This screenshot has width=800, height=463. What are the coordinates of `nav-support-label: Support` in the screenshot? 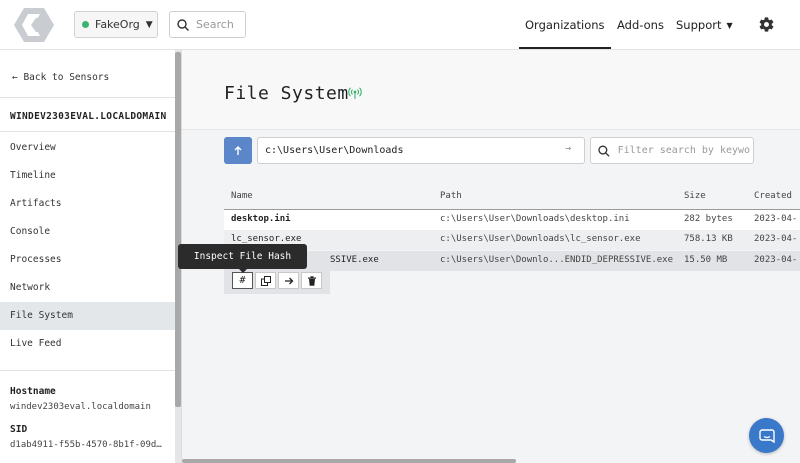 It's located at (699, 25).